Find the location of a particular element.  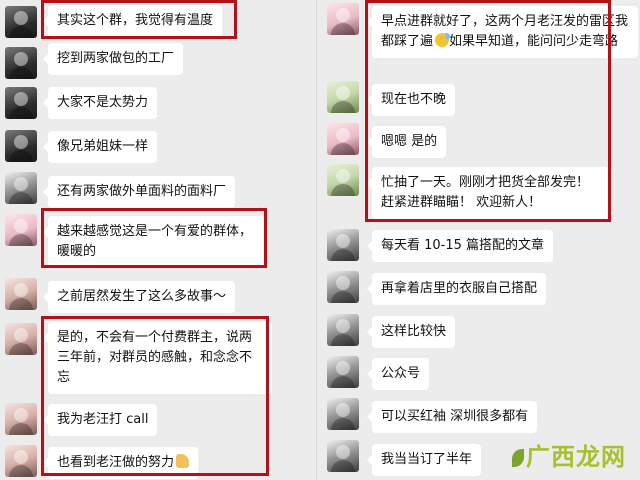

watermark: 广西龙网 is located at coordinates (569, 454).